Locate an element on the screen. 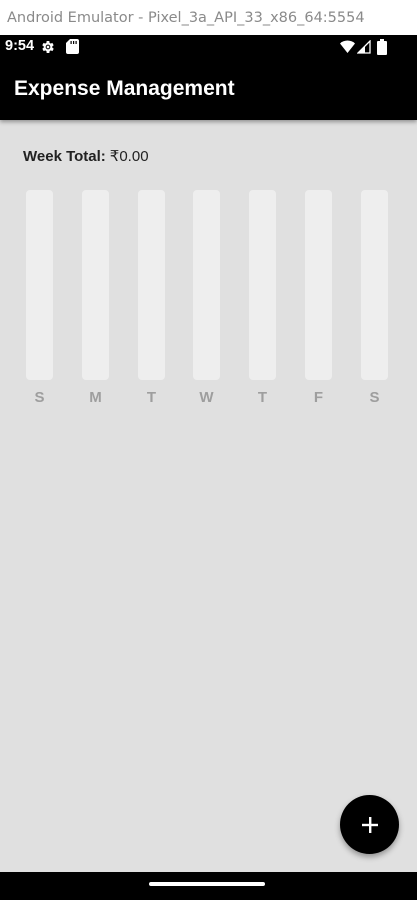 The width and height of the screenshot is (417, 900). day-column: F is located at coordinates (318, 298).